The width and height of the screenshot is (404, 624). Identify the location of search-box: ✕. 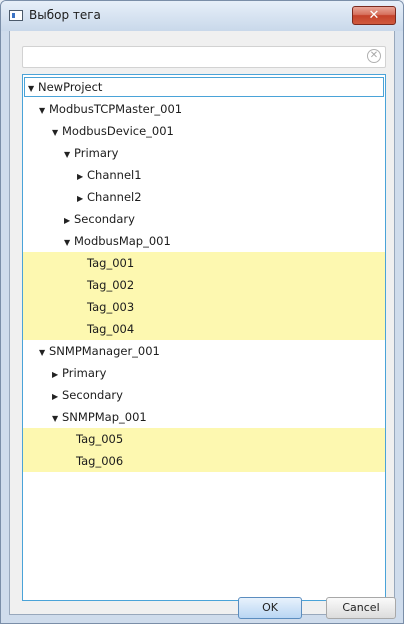
(204, 57).